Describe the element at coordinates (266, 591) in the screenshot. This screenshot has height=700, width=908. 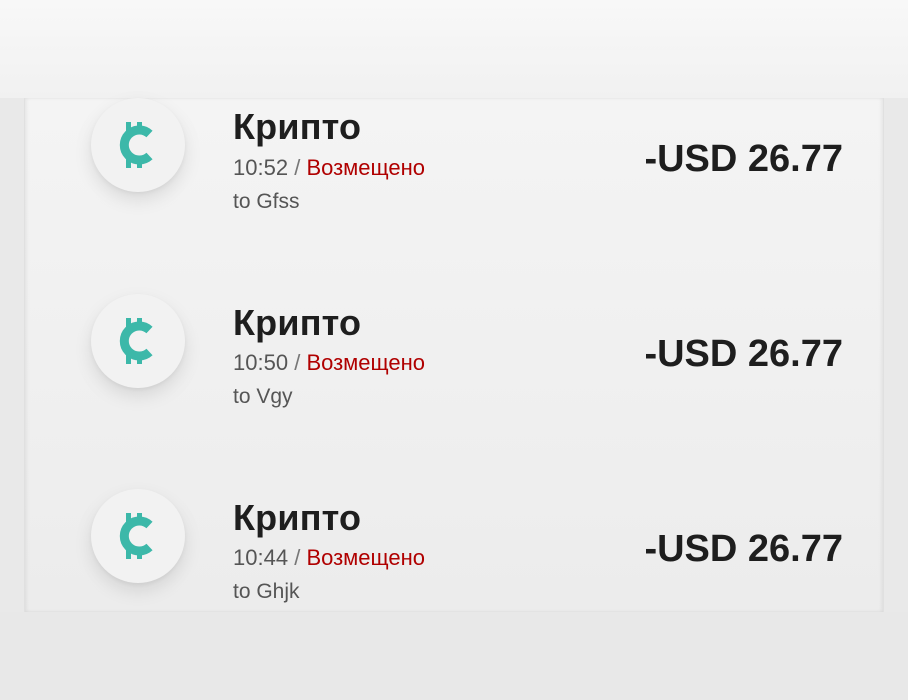
I see `transaction-recipient: to Ghjk` at that location.